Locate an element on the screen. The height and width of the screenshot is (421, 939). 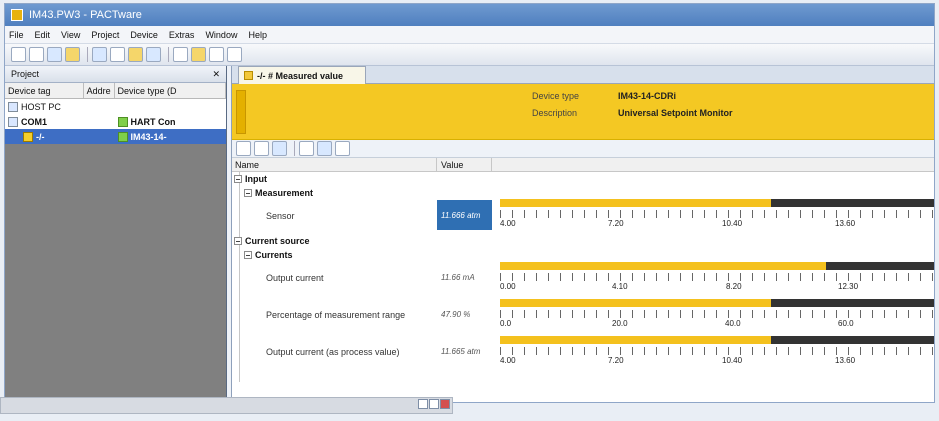
tick-label: 60.0 is located at coordinates (846, 323).